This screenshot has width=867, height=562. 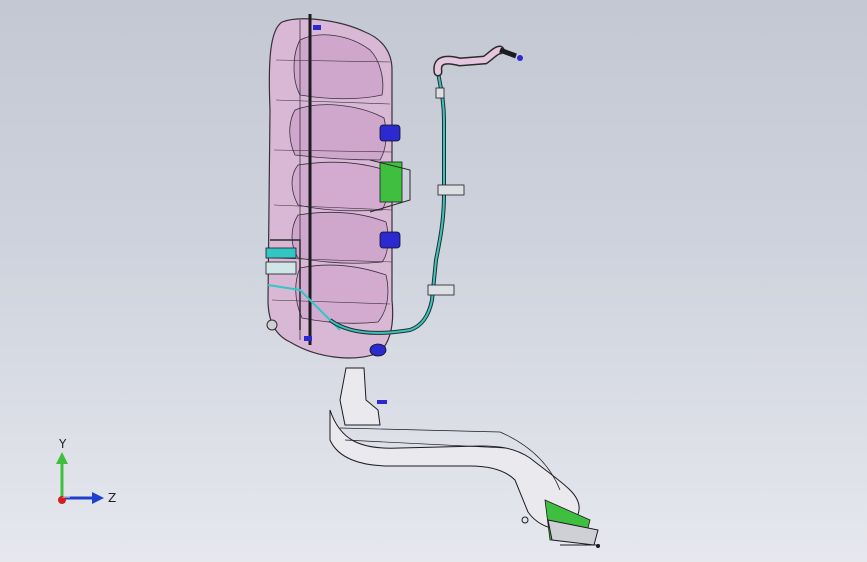 What do you see at coordinates (329, 186) in the screenshot?
I see `fuel-tank-body` at bounding box center [329, 186].